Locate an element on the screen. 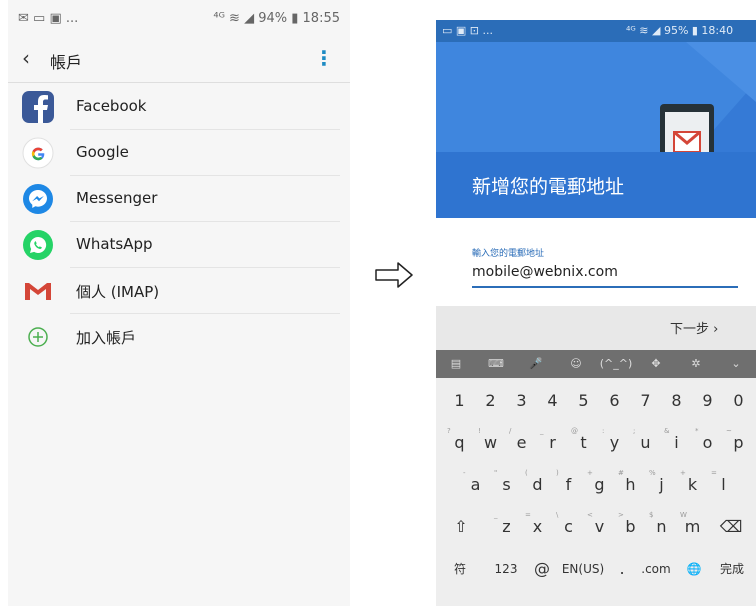 The image size is (756, 606). key-k: k + is located at coordinates (692, 485).